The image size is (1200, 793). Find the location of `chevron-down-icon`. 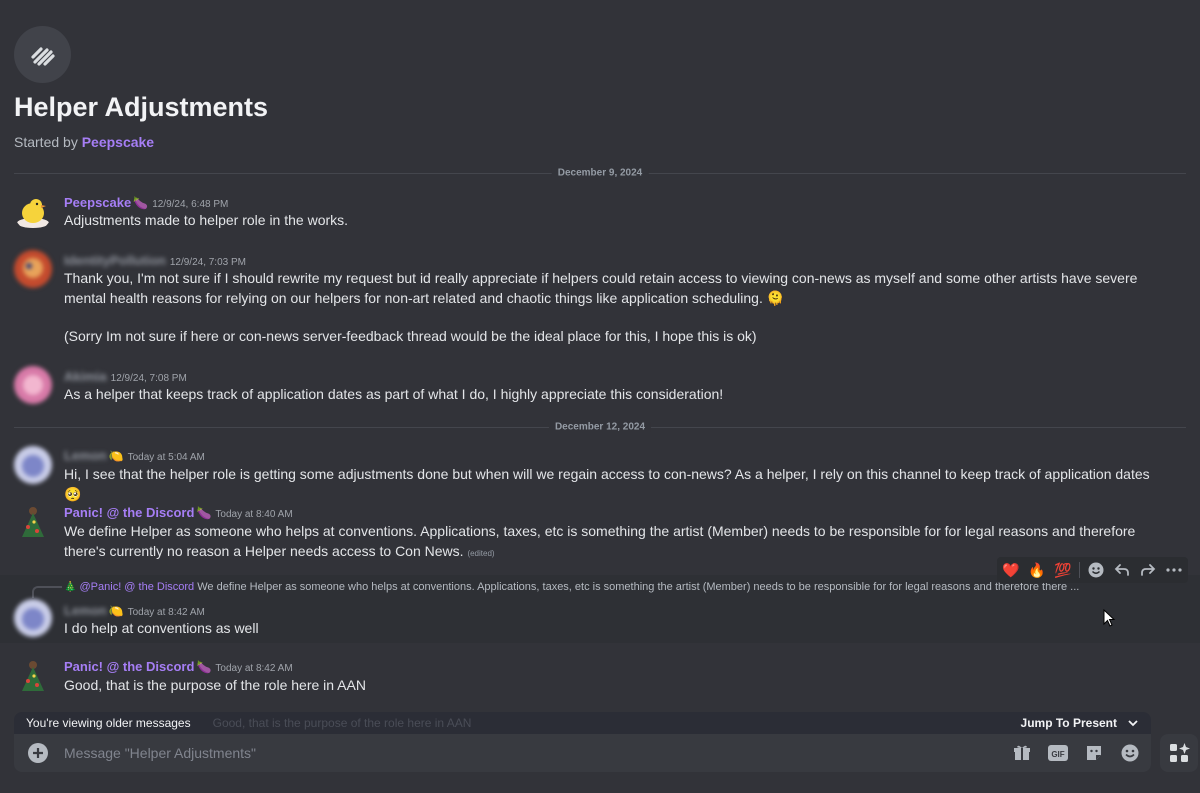

chevron-down-icon is located at coordinates (1133, 723).